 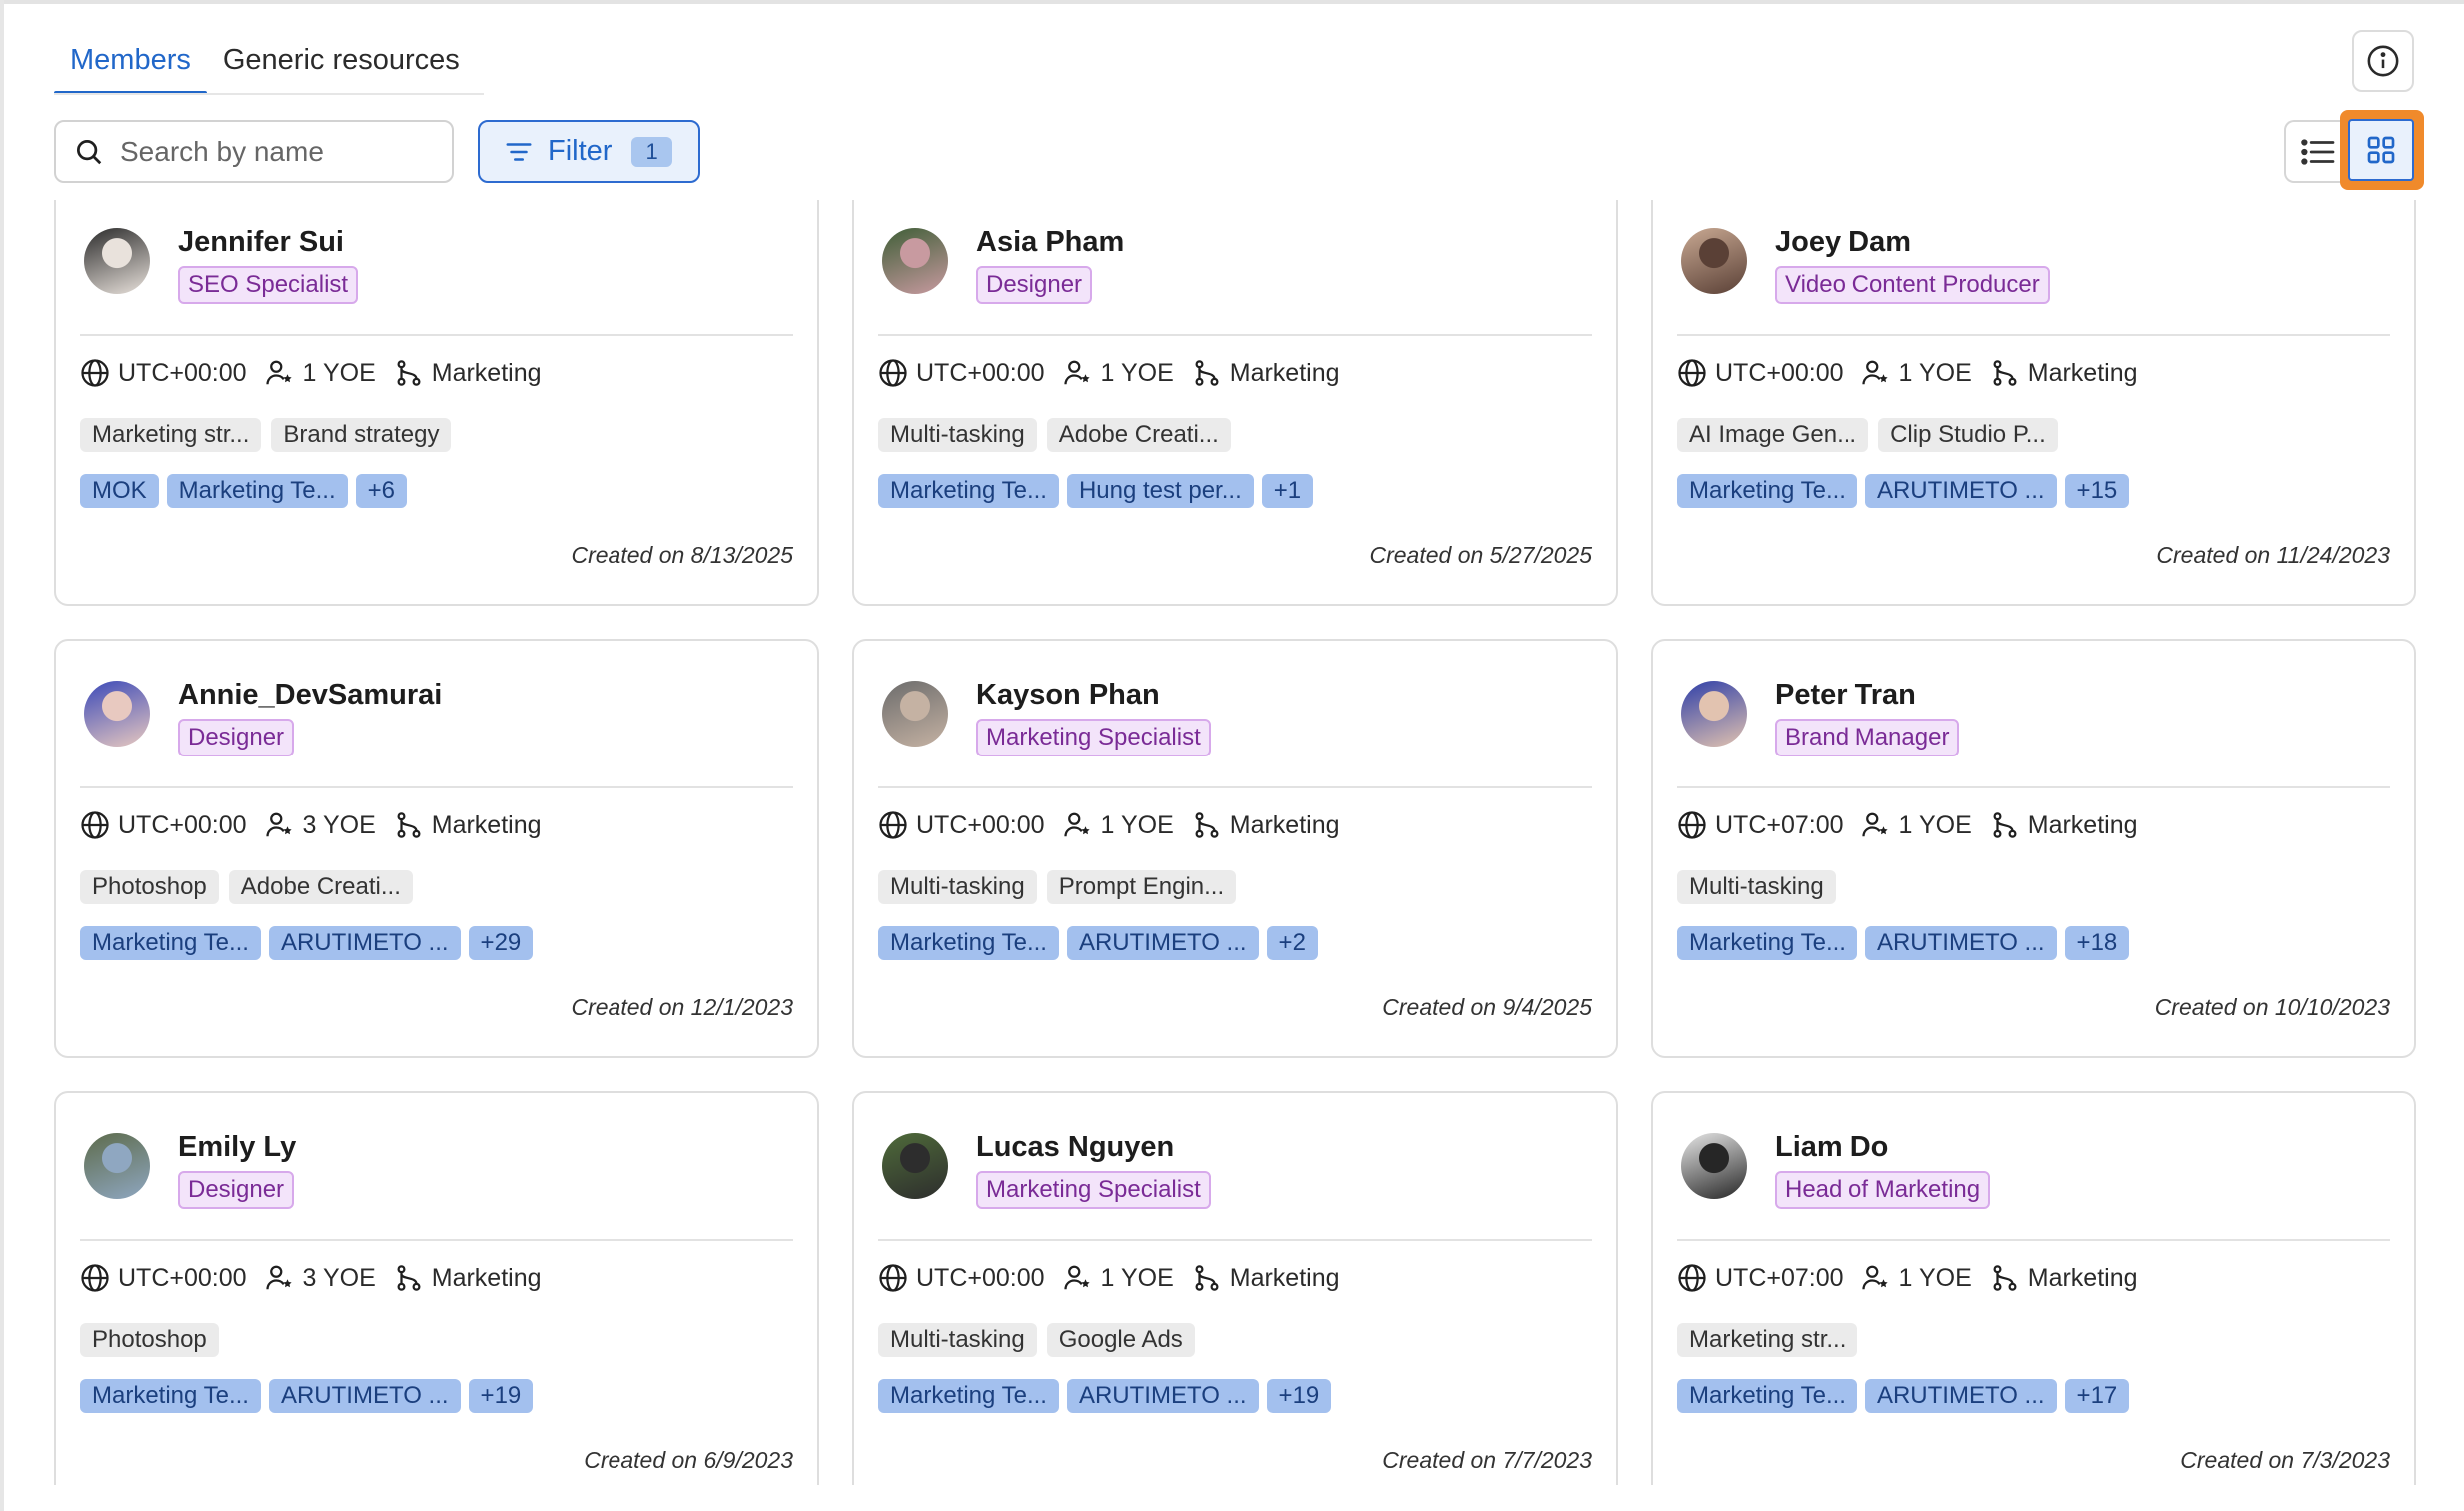 I want to click on tab-generic-resources: Generic resources, so click(x=341, y=69).